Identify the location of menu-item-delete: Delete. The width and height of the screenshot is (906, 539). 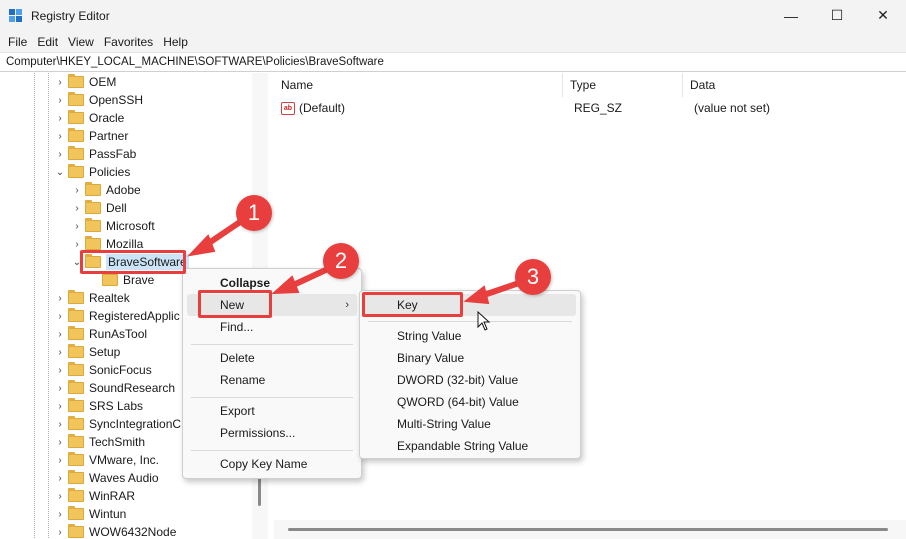
(272, 358).